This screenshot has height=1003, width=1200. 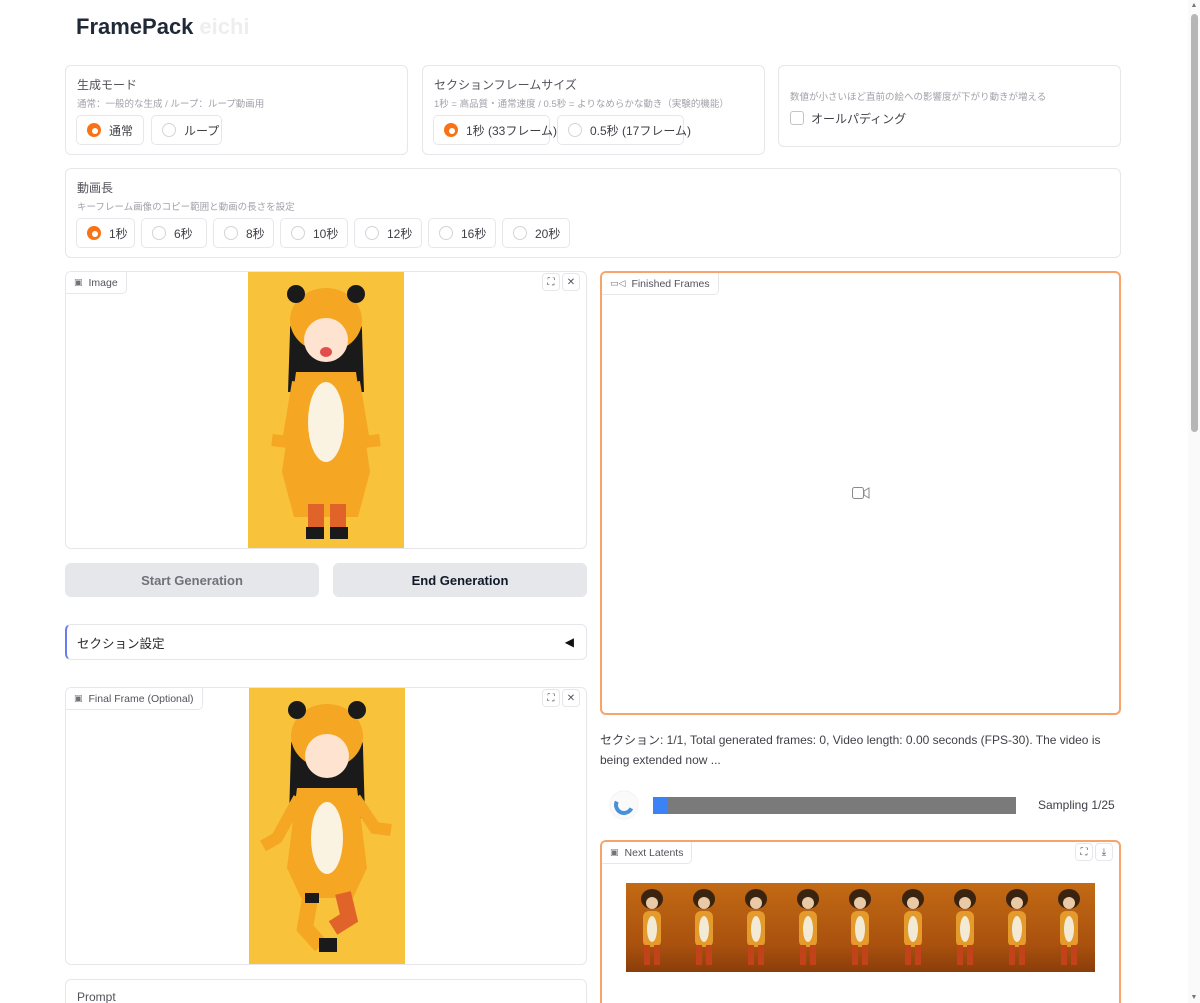 What do you see at coordinates (186, 207) in the screenshot?
I see `video-length-info: キーフレーム画像のコピー範囲と動画の長さを設定` at bounding box center [186, 207].